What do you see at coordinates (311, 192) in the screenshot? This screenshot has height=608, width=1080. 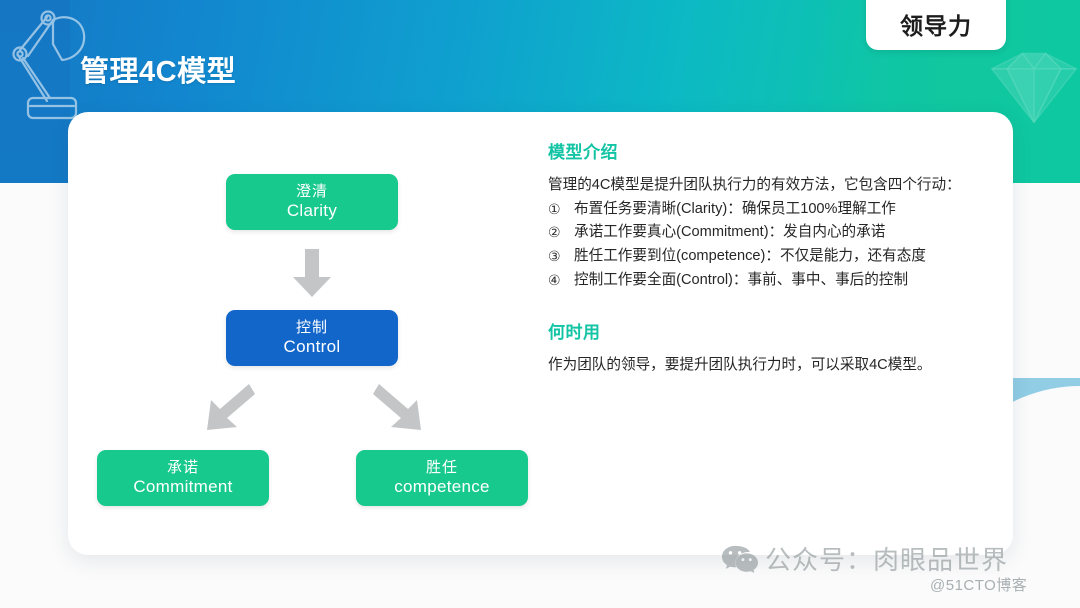 I see `flow-box-clarity-cn: 澄清` at bounding box center [311, 192].